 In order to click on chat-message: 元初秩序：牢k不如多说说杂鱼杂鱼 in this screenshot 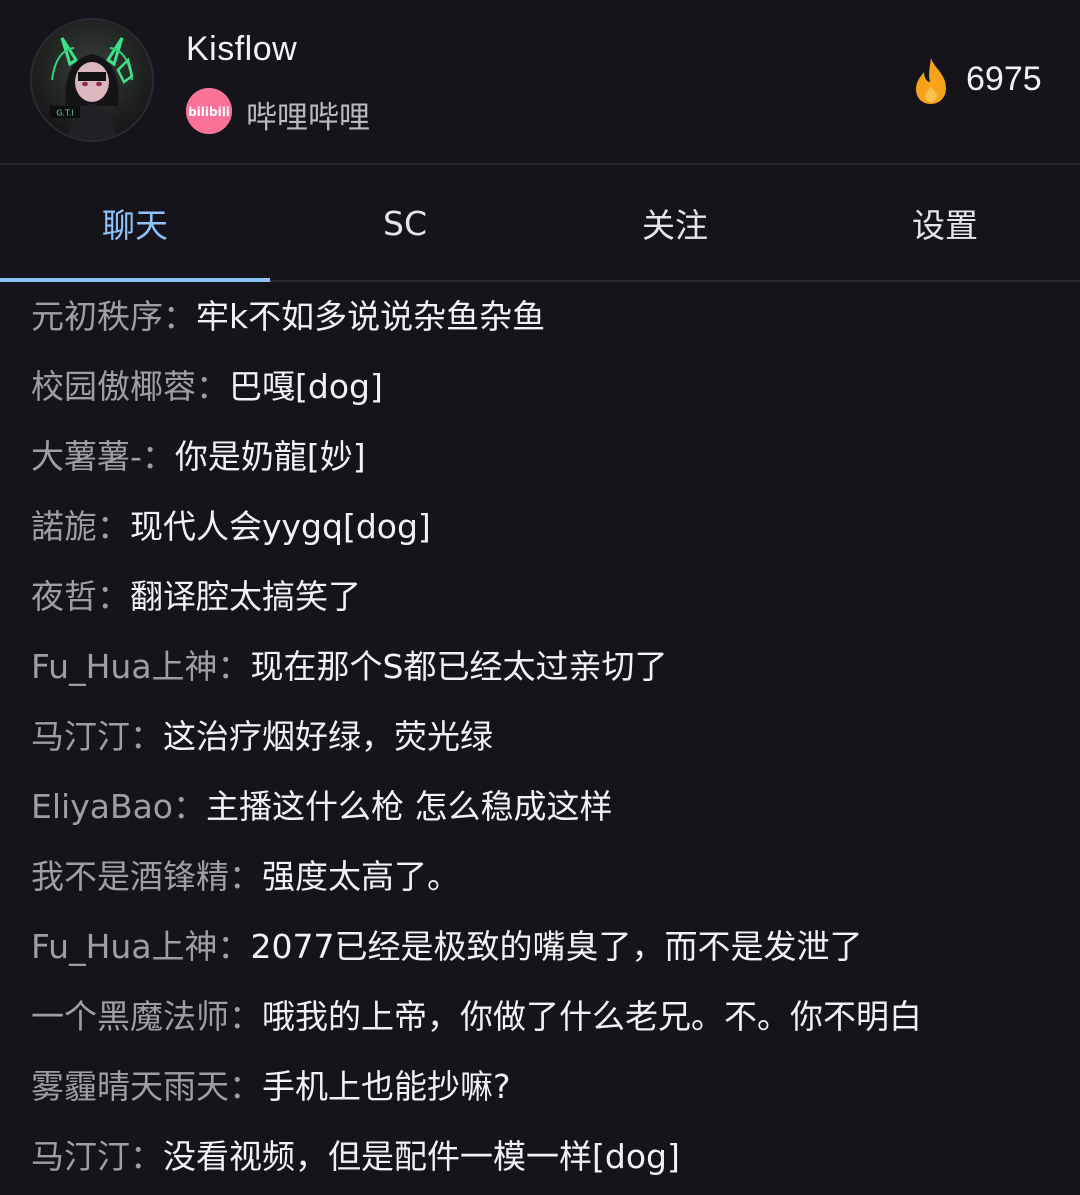, I will do `click(288, 317)`.